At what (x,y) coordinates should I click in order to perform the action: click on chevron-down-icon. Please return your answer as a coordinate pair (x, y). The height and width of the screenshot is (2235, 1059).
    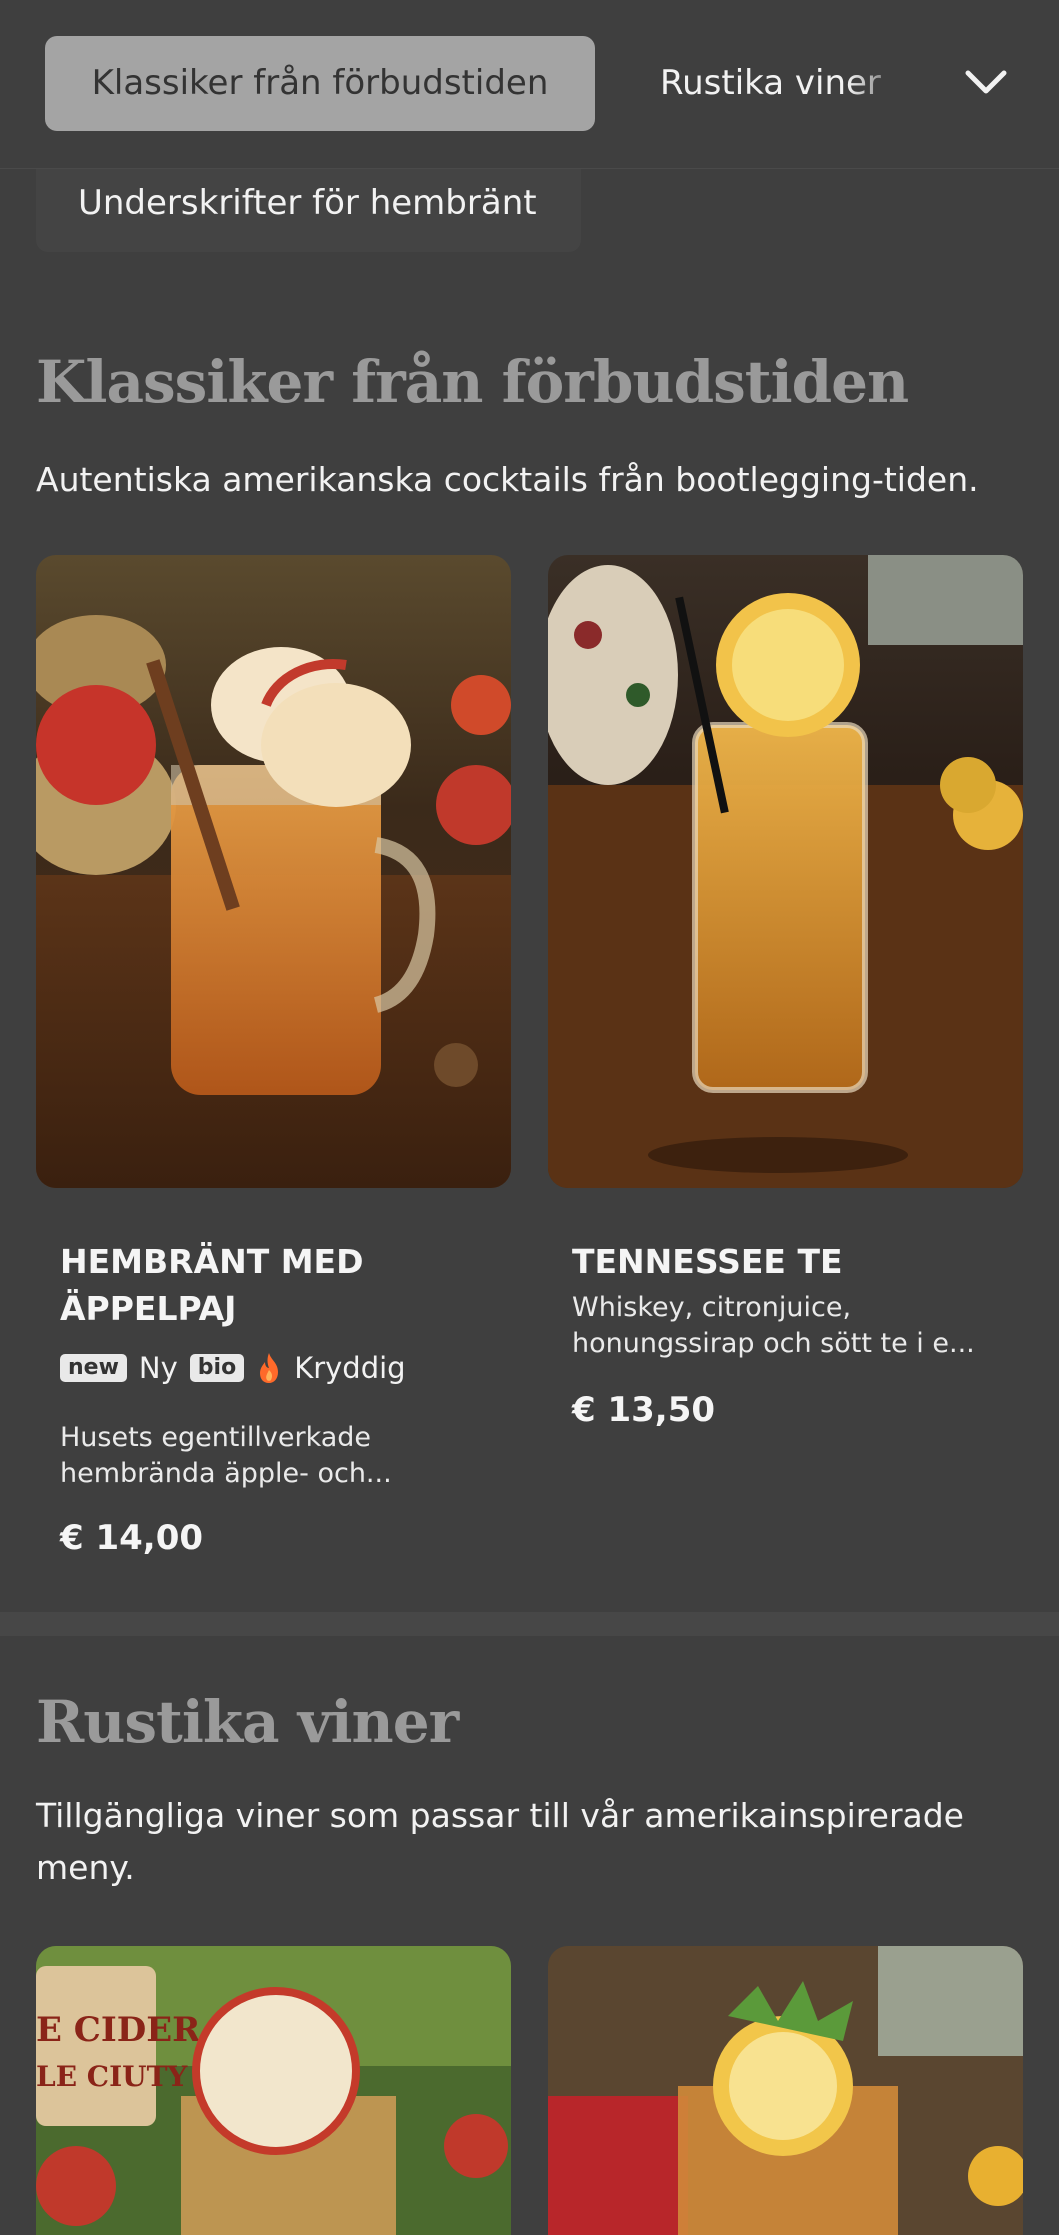
    Looking at the image, I should click on (986, 82).